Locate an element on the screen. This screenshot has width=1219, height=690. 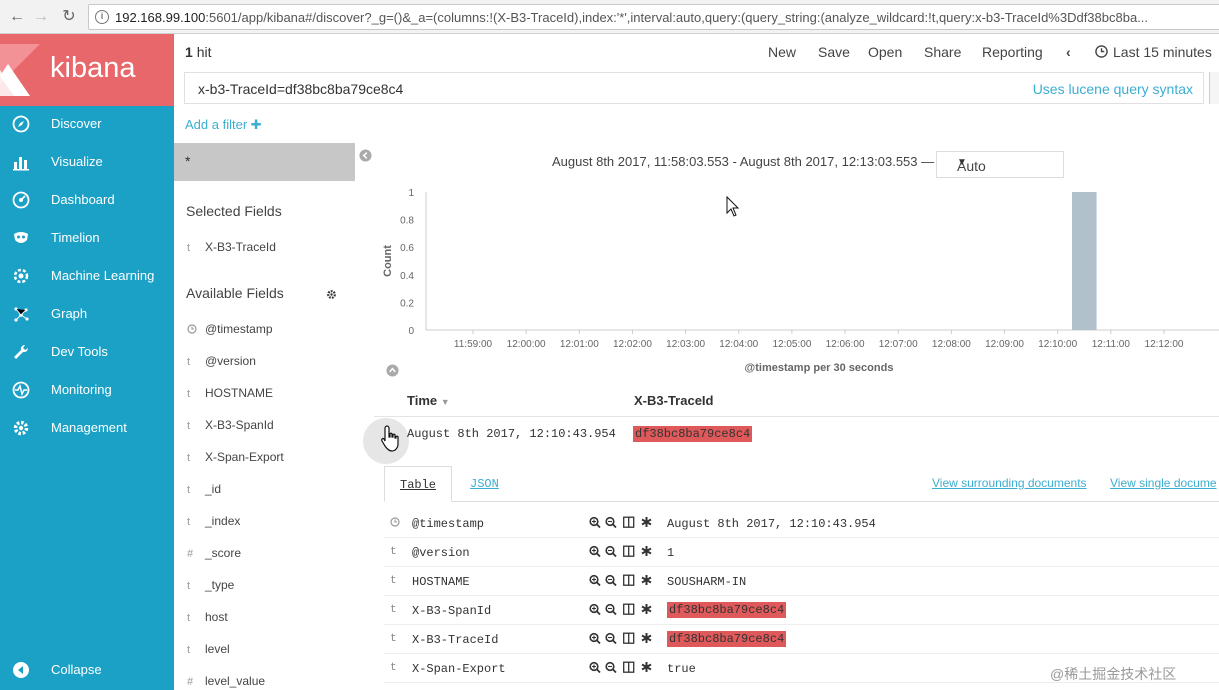
sidebar-item-label: Dashboard is located at coordinates (83, 199).